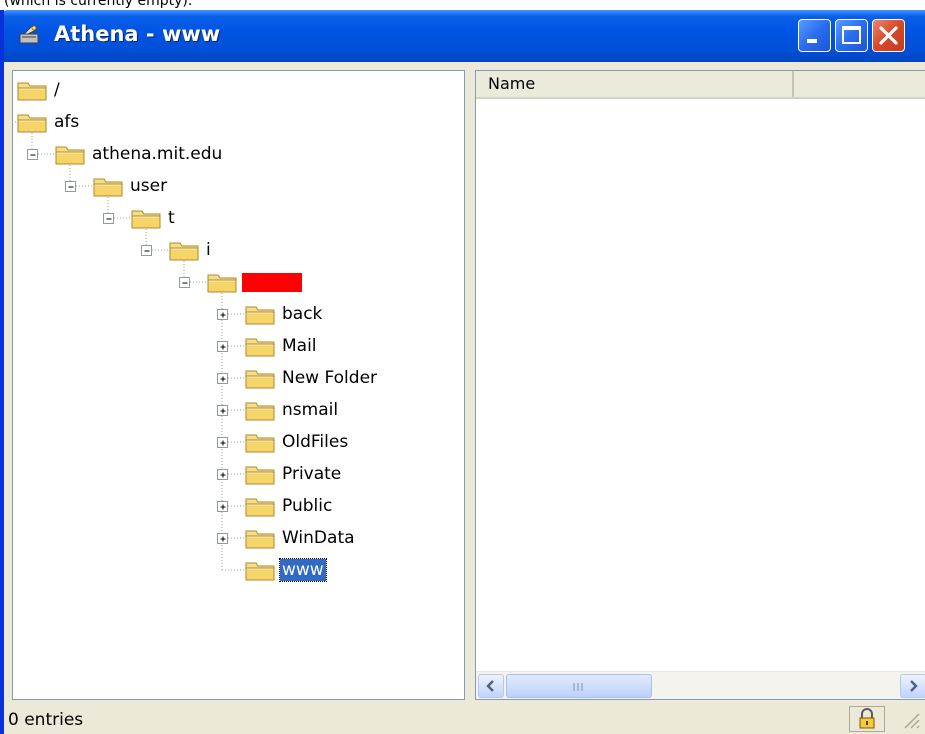 The width and height of the screenshot is (925, 734). I want to click on tree-node-label: WinData, so click(318, 538).